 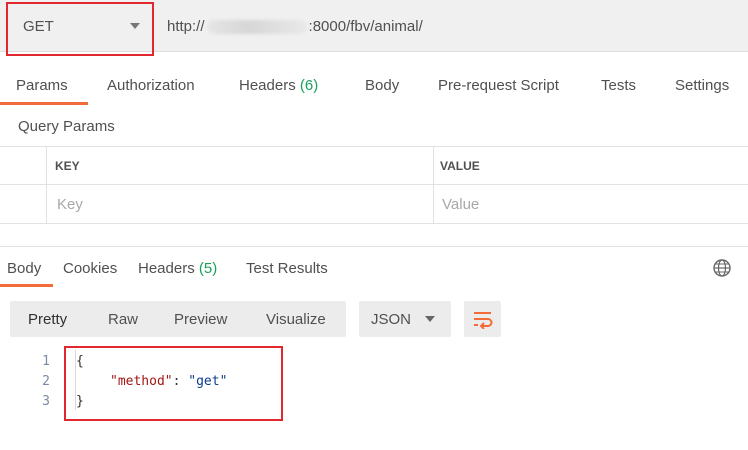 What do you see at coordinates (309, 85) in the screenshot?
I see `headers-count: (6)` at bounding box center [309, 85].